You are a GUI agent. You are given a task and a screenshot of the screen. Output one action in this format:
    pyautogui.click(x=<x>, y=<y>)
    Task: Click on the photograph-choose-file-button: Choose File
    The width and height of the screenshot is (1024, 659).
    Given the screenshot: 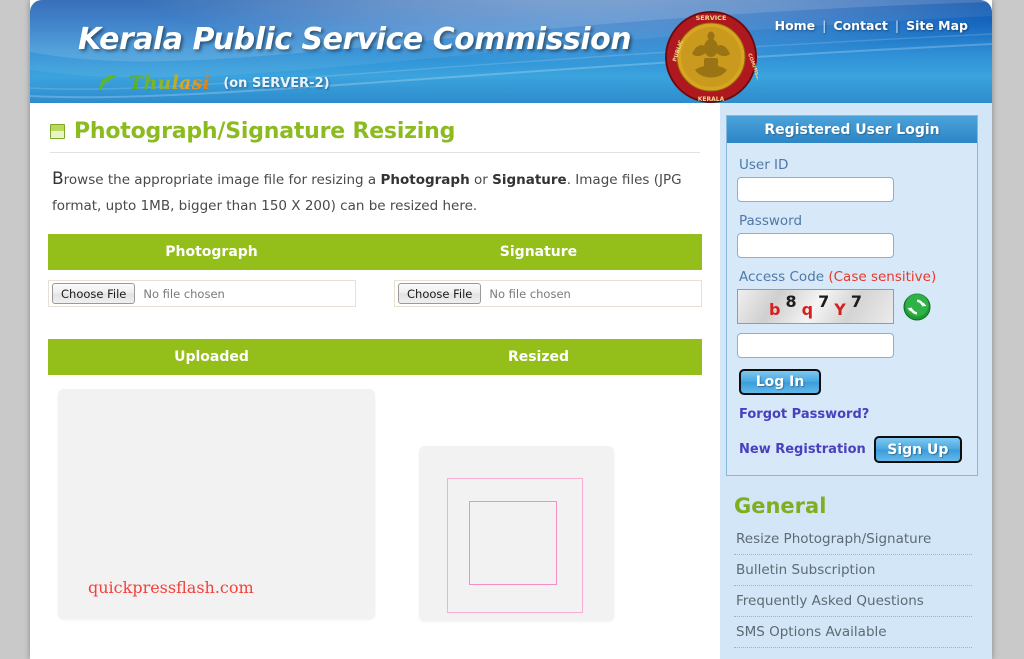 What is the action you would take?
    pyautogui.click(x=94, y=294)
    